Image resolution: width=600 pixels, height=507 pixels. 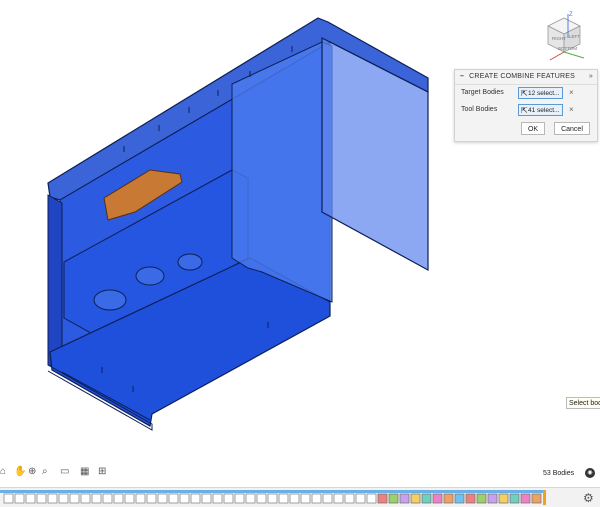 What do you see at coordinates (102, 471) in the screenshot?
I see `viewports-icon: ⊞` at bounding box center [102, 471].